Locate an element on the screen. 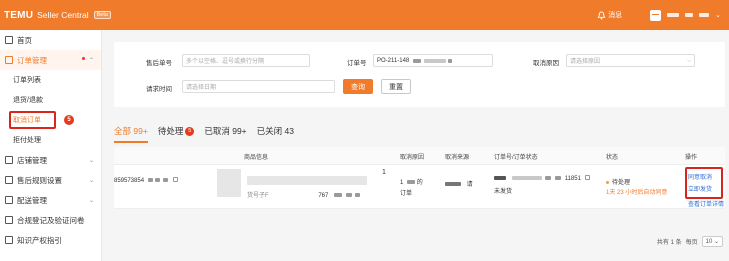  view-order-detail-link: 查看订单详情 is located at coordinates (706, 203).